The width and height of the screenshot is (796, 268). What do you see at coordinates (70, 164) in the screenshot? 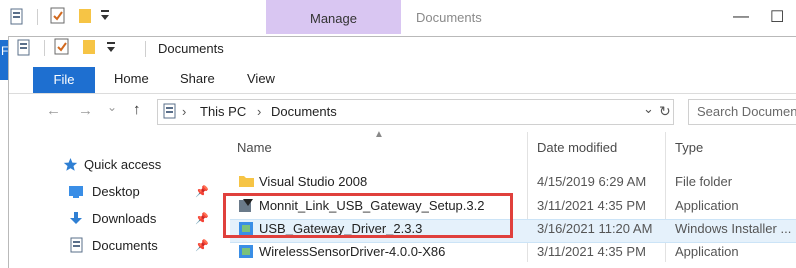
I see `star-icon` at bounding box center [70, 164].